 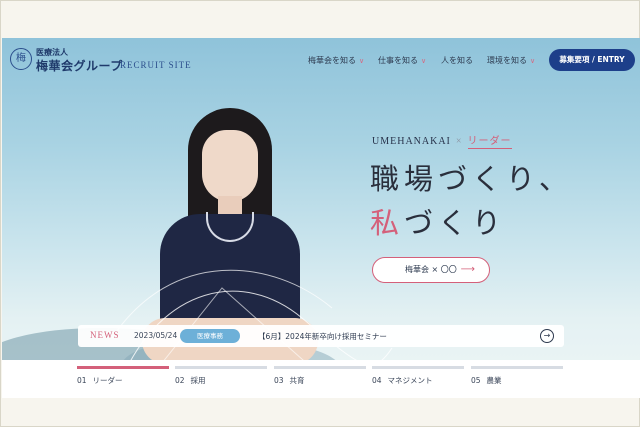 I want to click on person-face, so click(x=230, y=166).